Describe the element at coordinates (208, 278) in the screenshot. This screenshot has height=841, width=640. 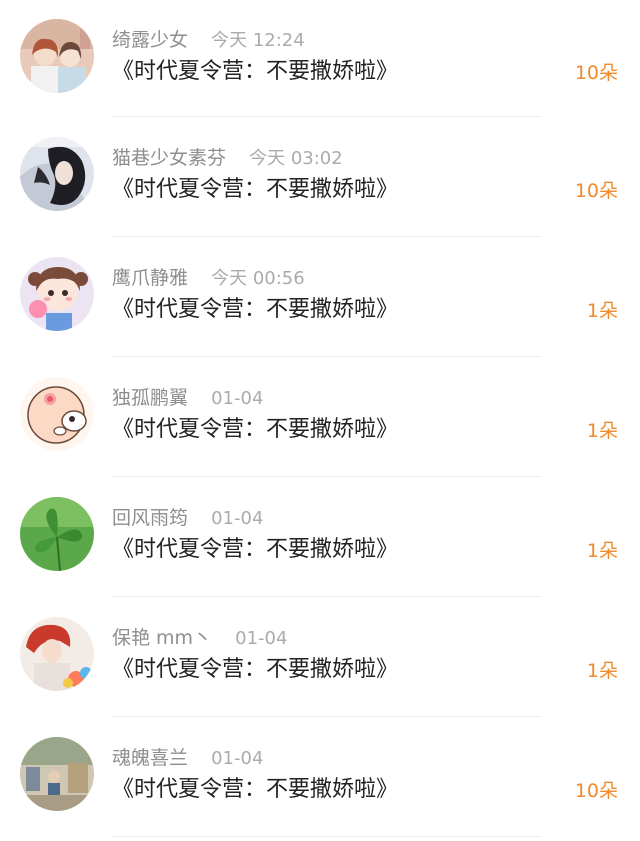
I see `record-meta: 鹰爪静雅 今天 00:56` at that location.